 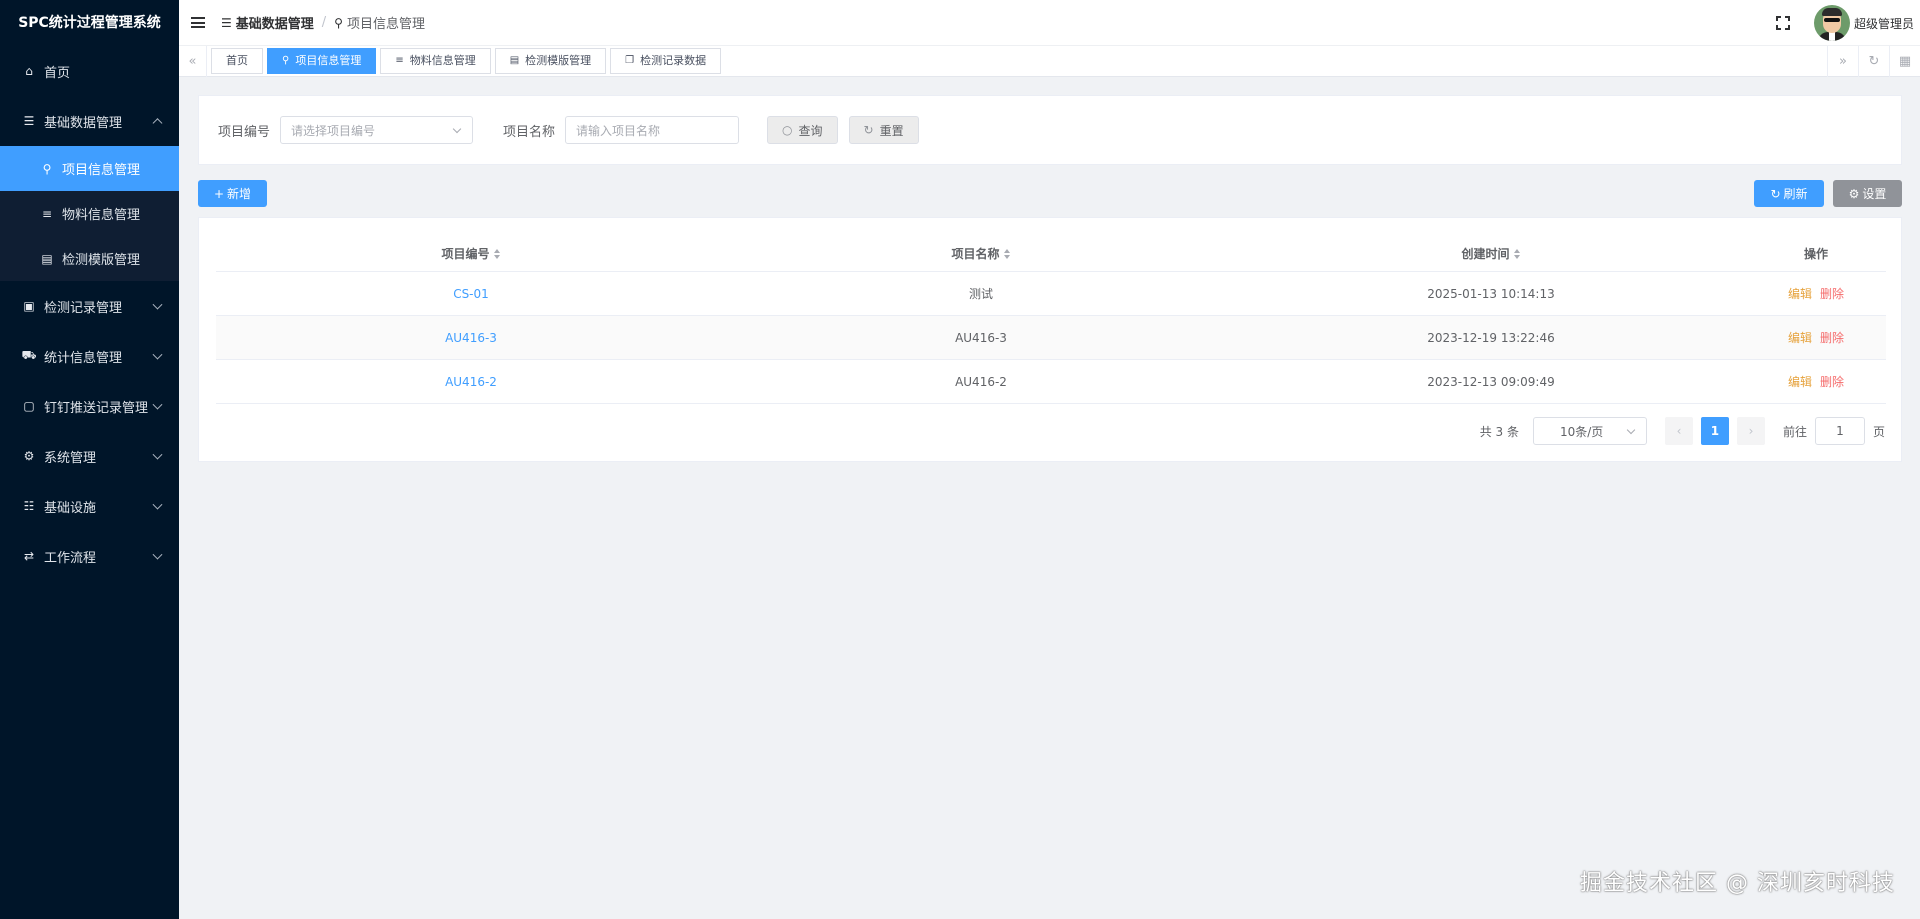 What do you see at coordinates (1491, 293) in the screenshot?
I see `created-time-cell: 2025-01-13 10:14:13` at bounding box center [1491, 293].